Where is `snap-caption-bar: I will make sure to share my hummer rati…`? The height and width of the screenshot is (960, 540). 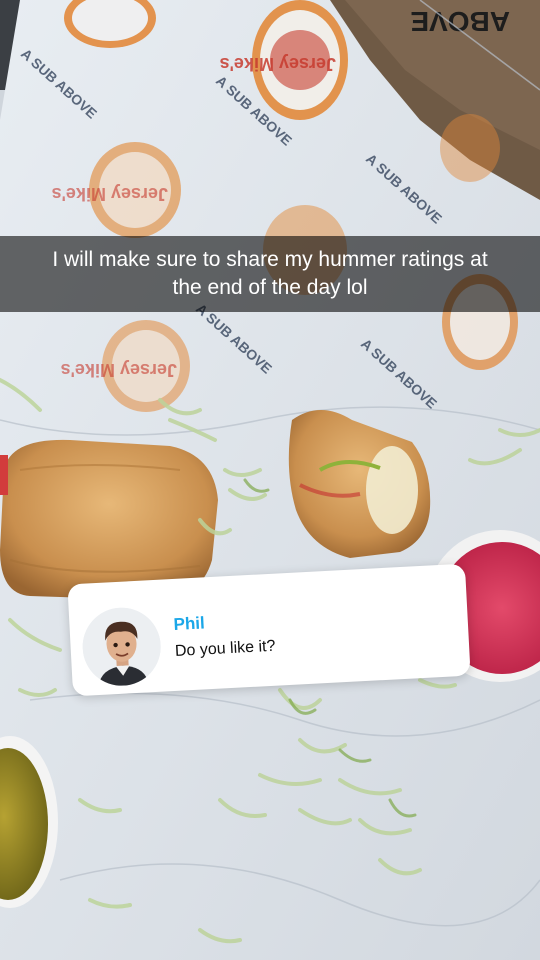 snap-caption-bar: I will make sure to share my hummer rati… is located at coordinates (270, 274).